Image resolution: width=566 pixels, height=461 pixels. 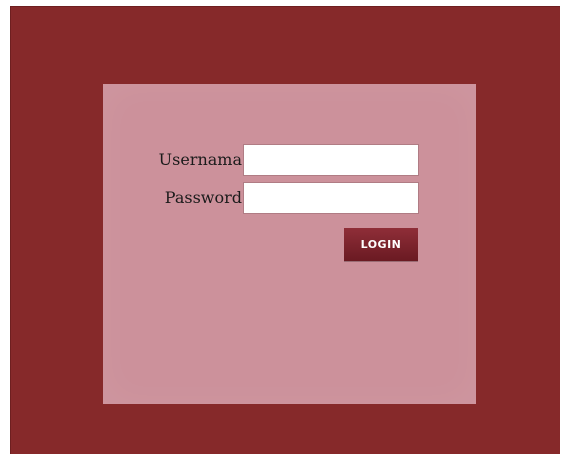 I want to click on username-label: Usernama, so click(x=200, y=159).